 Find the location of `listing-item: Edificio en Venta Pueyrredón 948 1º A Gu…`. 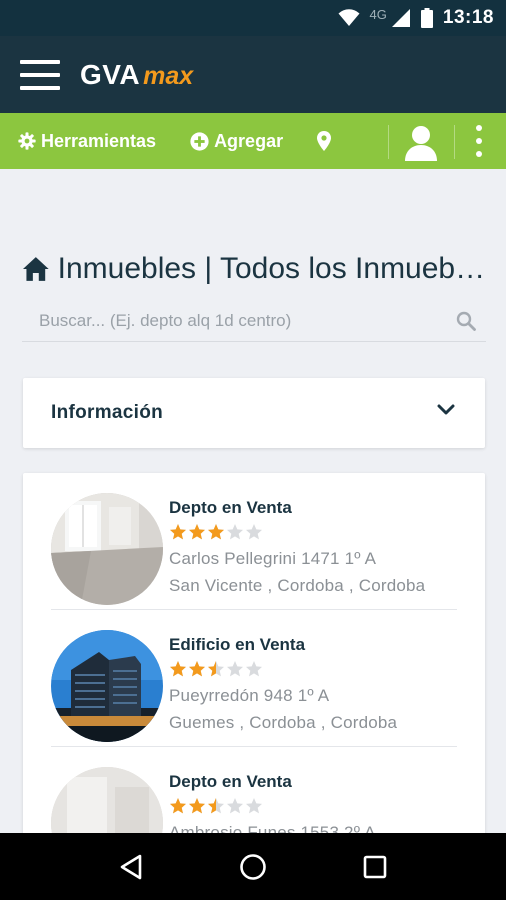

listing-item: Edificio en Venta Pueyrredón 948 1º A Gu… is located at coordinates (254, 678).